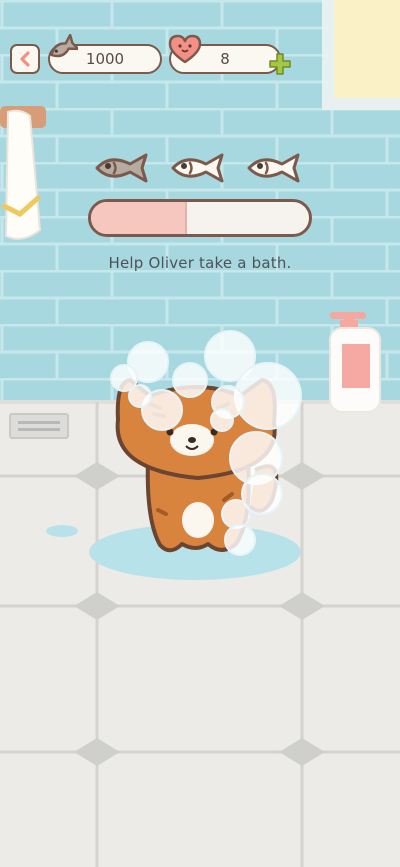 Image resolution: width=400 pixels, height=867 pixels. I want to click on window, so click(361, 55).